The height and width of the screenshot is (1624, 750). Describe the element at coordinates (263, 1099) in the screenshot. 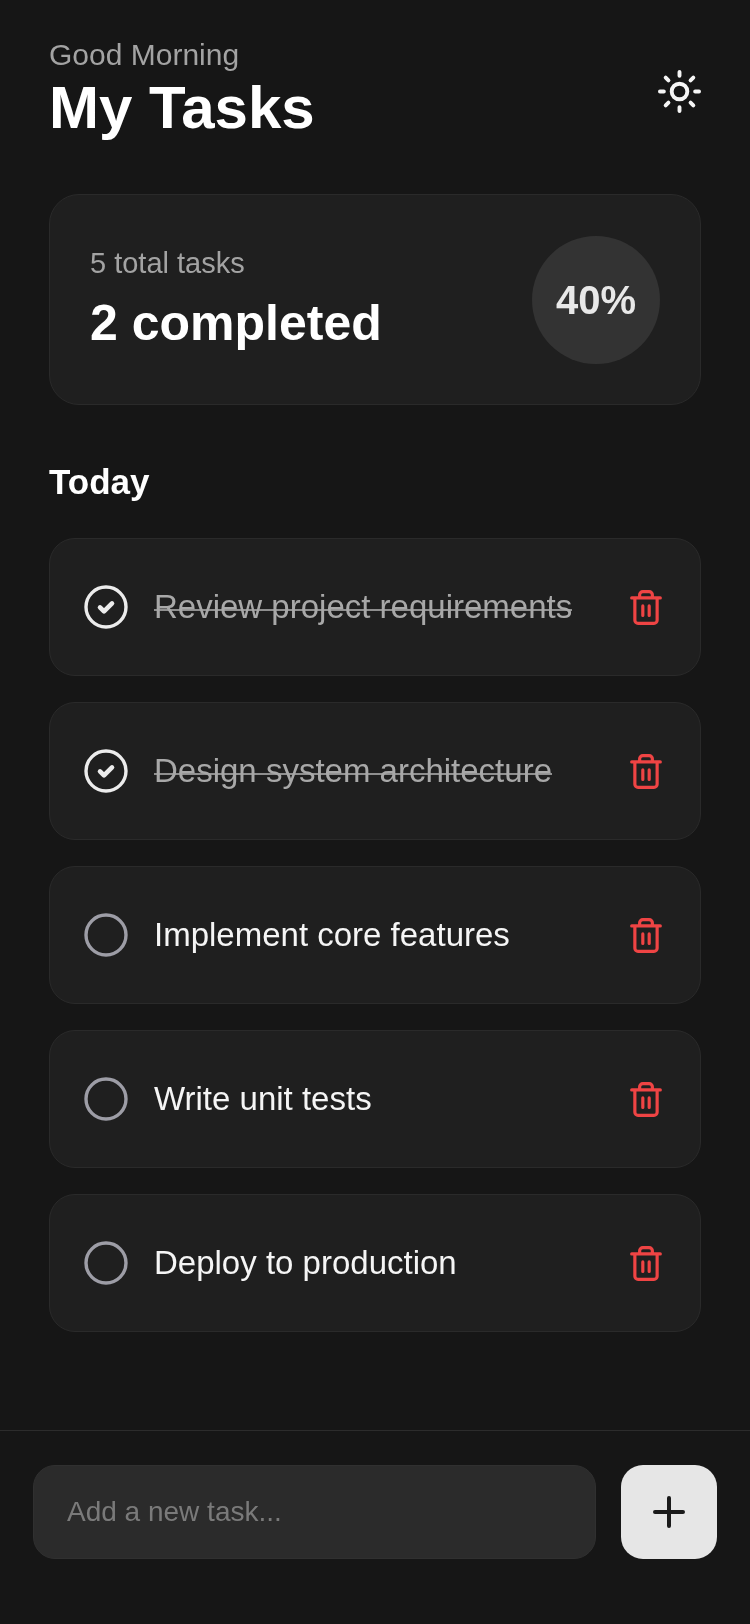

I see `task-text: Write unit tests` at that location.